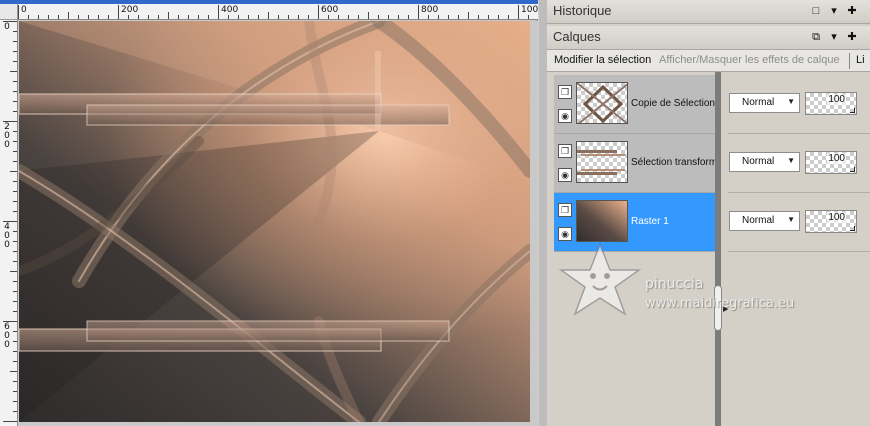 The height and width of the screenshot is (426, 870). I want to click on layer-properties: Normal ▼ 100, so click(799, 222).